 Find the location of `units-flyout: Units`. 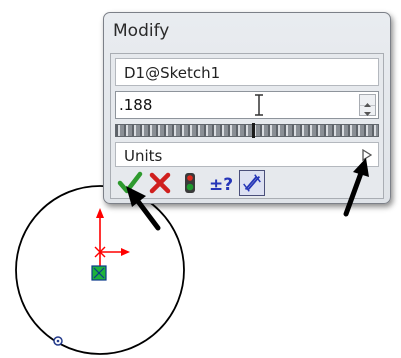

units-flyout: Units is located at coordinates (247, 154).